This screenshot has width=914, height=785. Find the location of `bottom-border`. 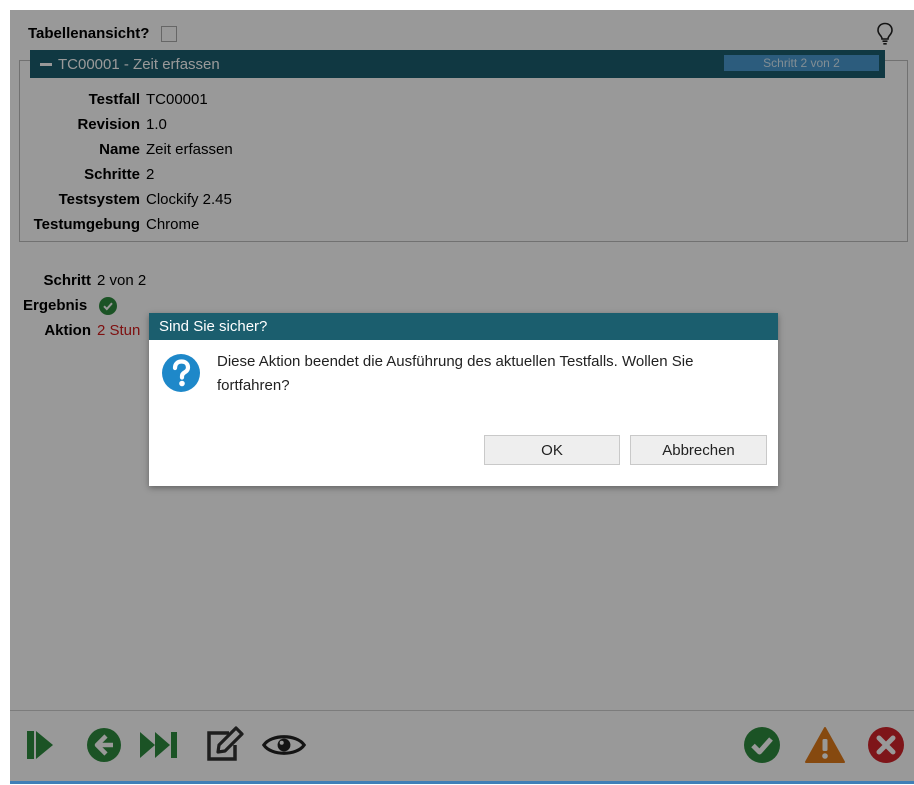

bottom-border is located at coordinates (462, 782).